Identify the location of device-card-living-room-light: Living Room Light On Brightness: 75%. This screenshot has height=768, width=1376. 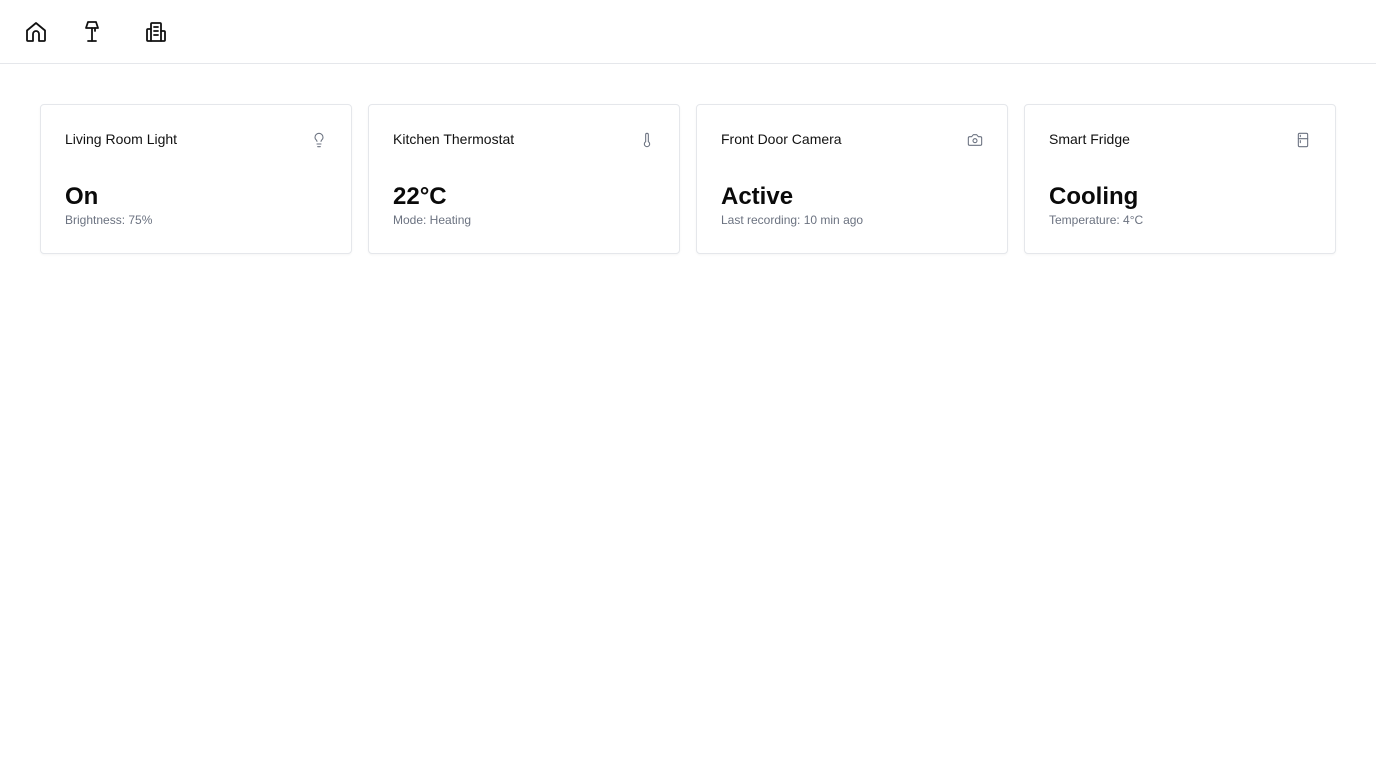
(196, 179).